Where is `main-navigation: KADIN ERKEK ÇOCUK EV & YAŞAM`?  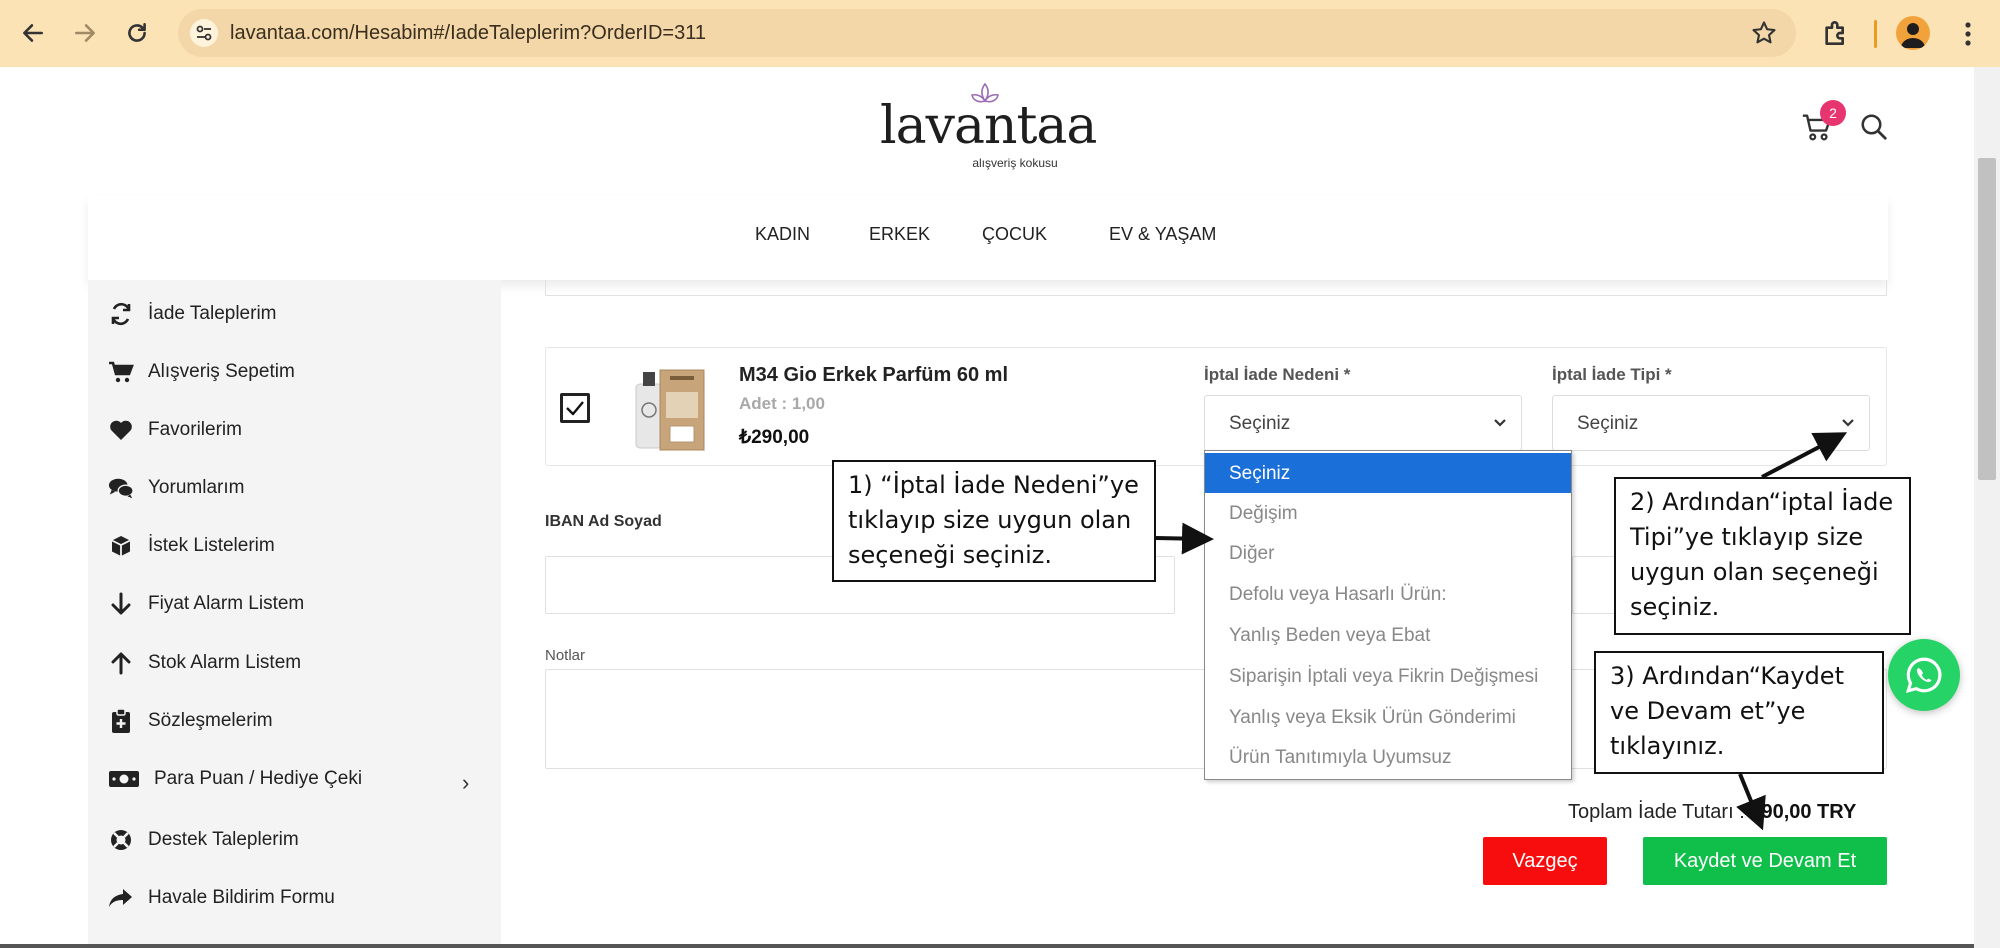
main-navigation: KADIN ERKEK ÇOCUK EV & YAŞAM is located at coordinates (988, 238).